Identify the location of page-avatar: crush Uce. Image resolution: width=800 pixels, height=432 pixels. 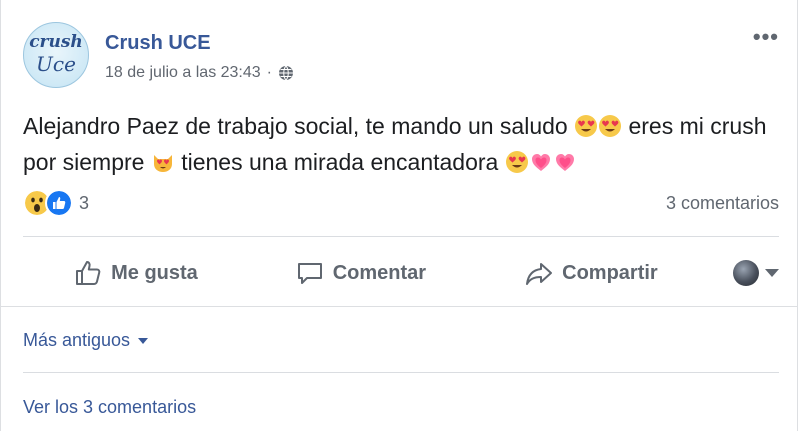
(56, 55).